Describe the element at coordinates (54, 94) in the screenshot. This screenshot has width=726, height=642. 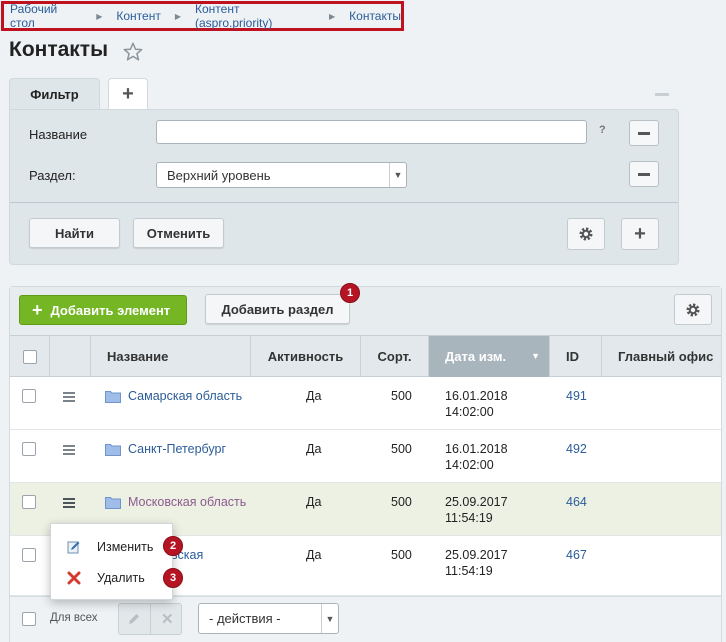
I see `tab-filter: Фильтр` at that location.